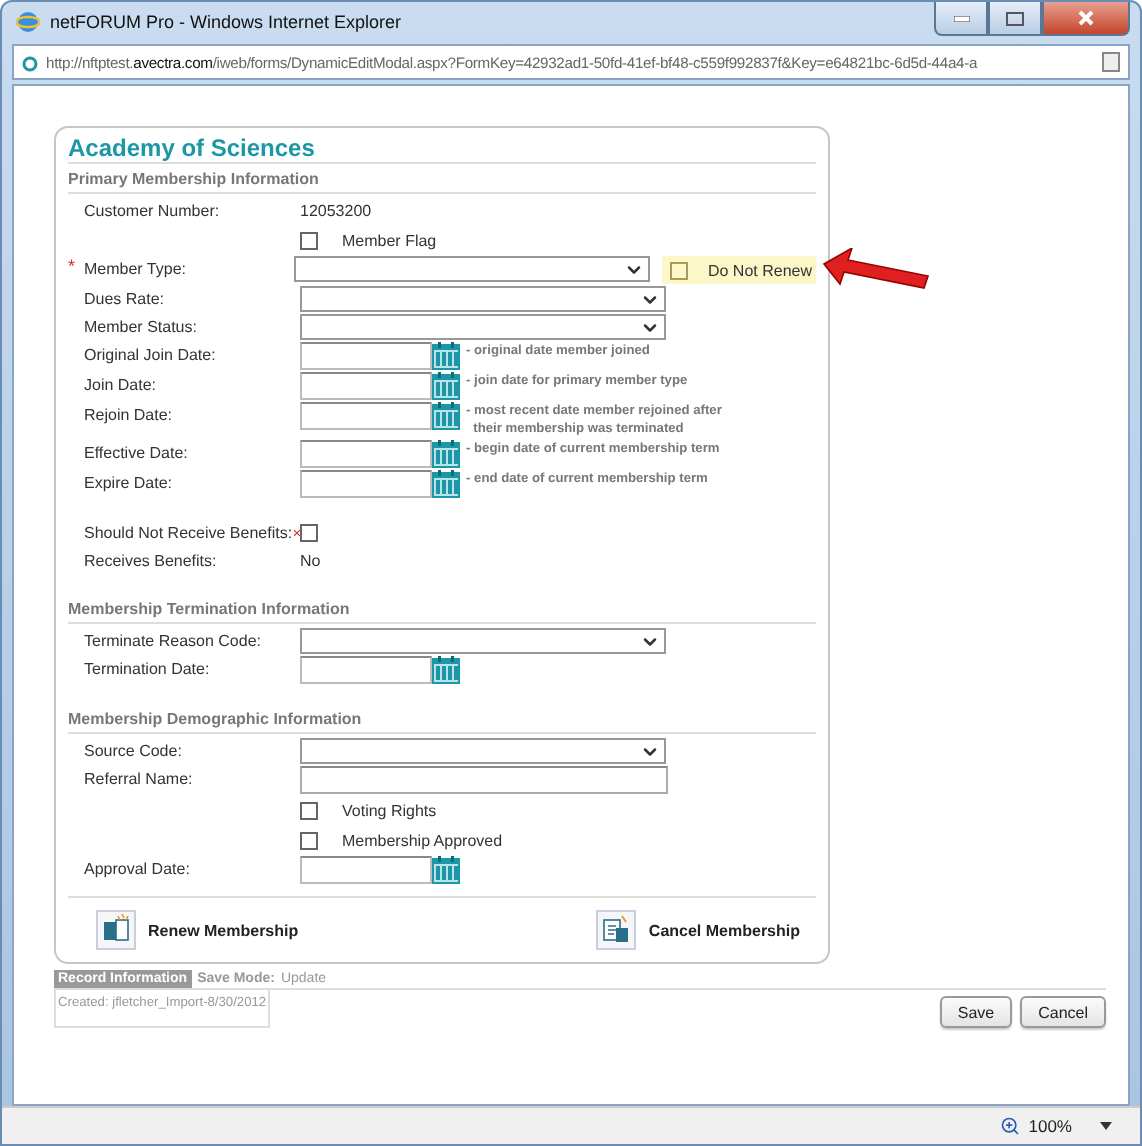 Image resolution: width=1142 pixels, height=1146 pixels. Describe the element at coordinates (442, 609) in the screenshot. I see `section-heading: Membership Termination Information` at that location.